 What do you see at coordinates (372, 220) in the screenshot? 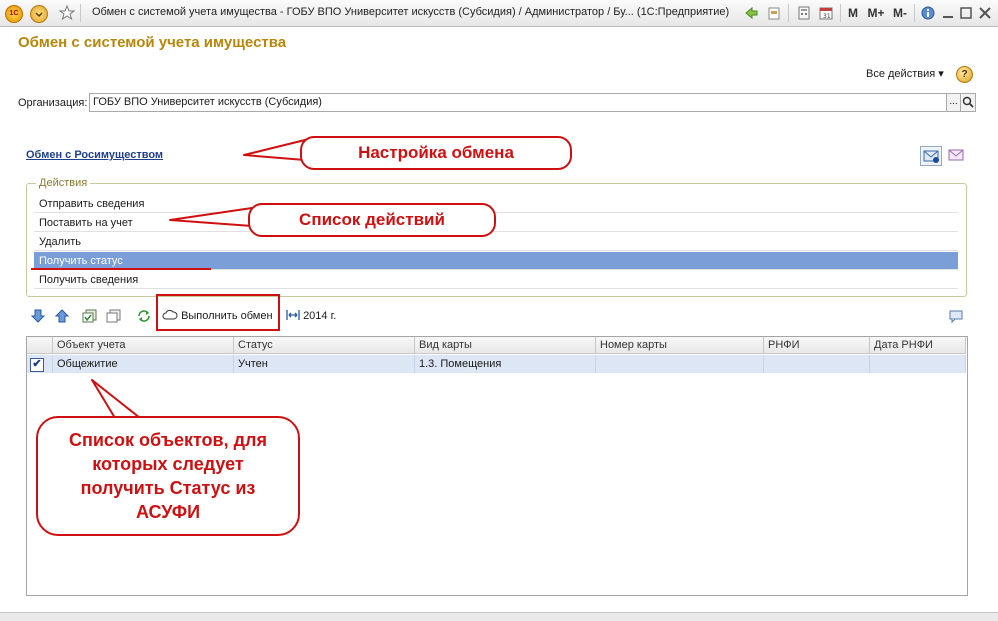
I see `callout-action-list: Список действий` at bounding box center [372, 220].